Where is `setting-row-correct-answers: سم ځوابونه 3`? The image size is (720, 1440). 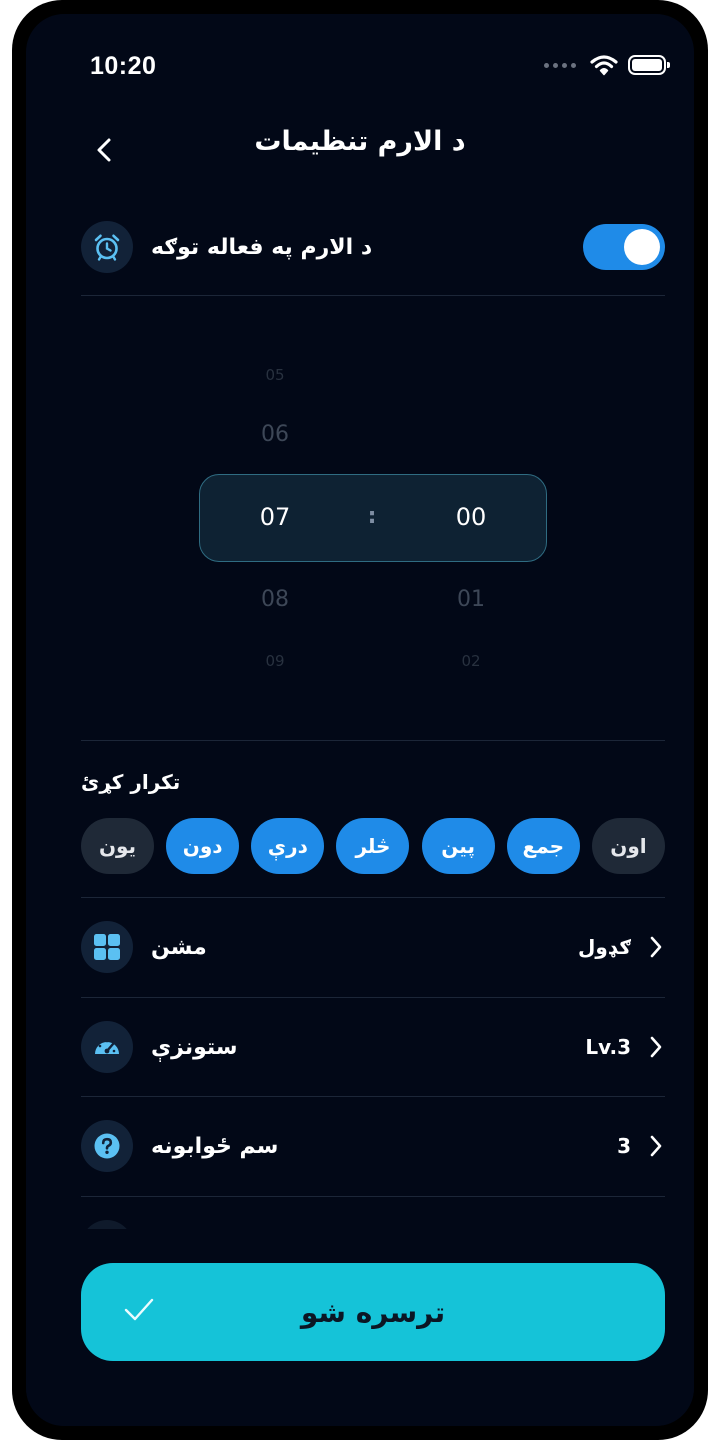
setting-row-correct-answers: سم ځوابونه 3 is located at coordinates (373, 1146).